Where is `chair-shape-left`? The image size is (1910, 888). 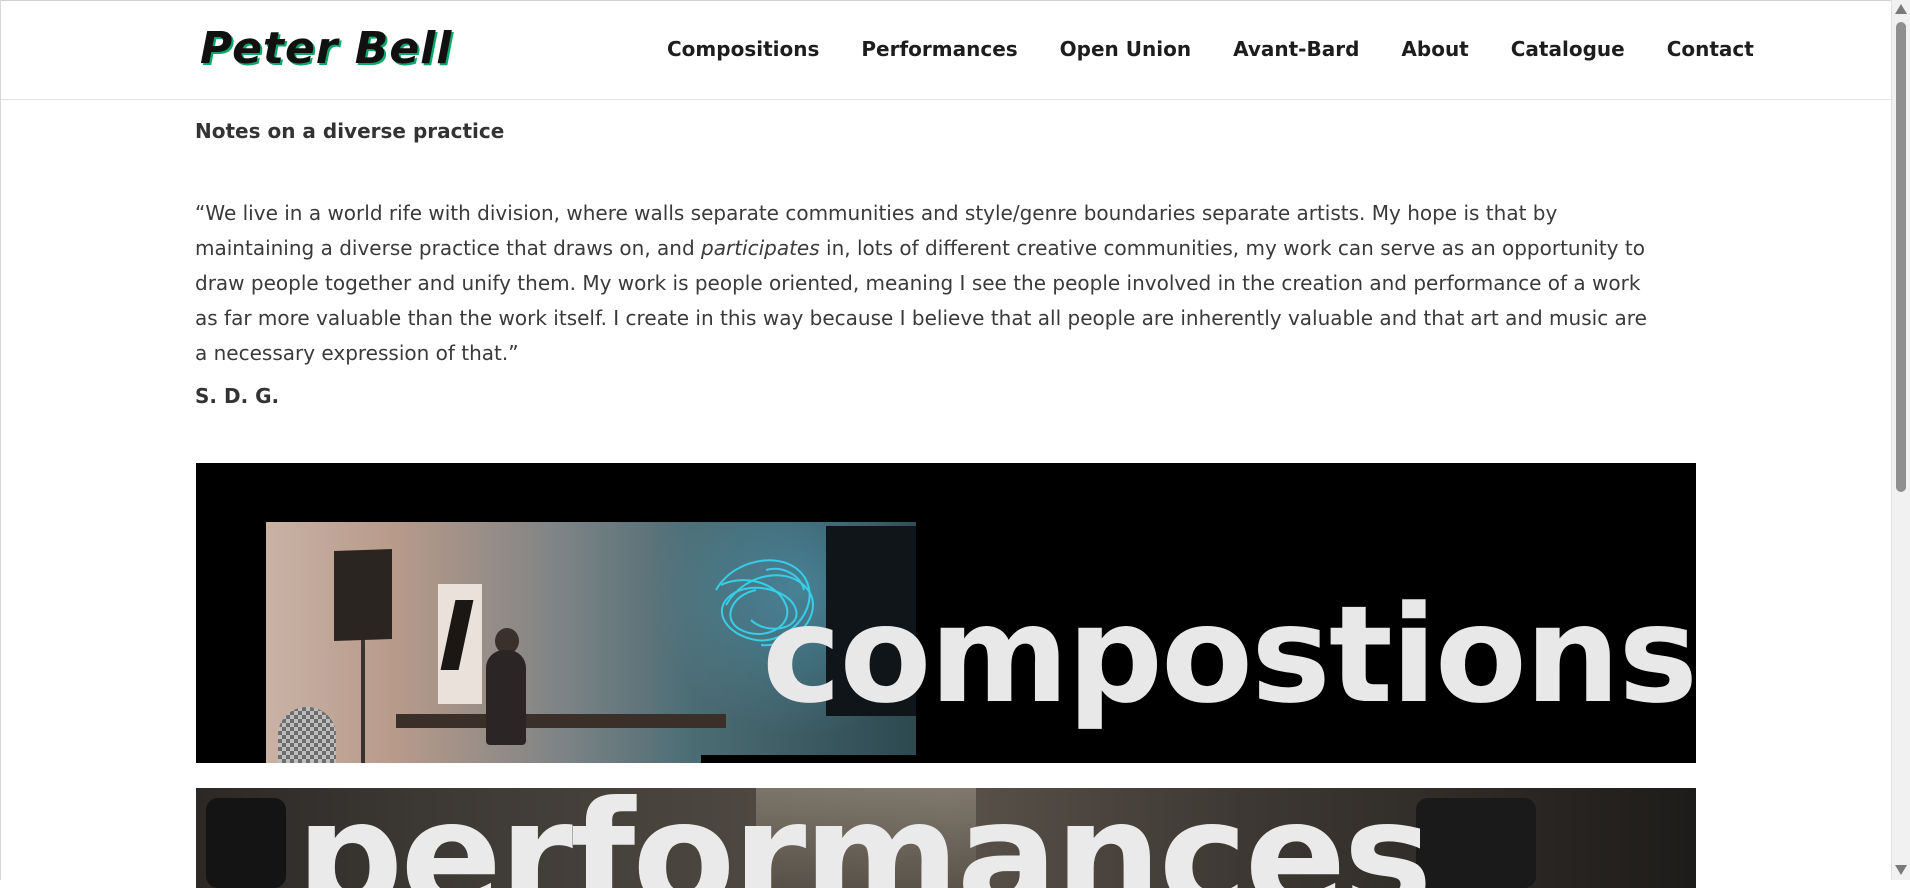 chair-shape-left is located at coordinates (246, 843).